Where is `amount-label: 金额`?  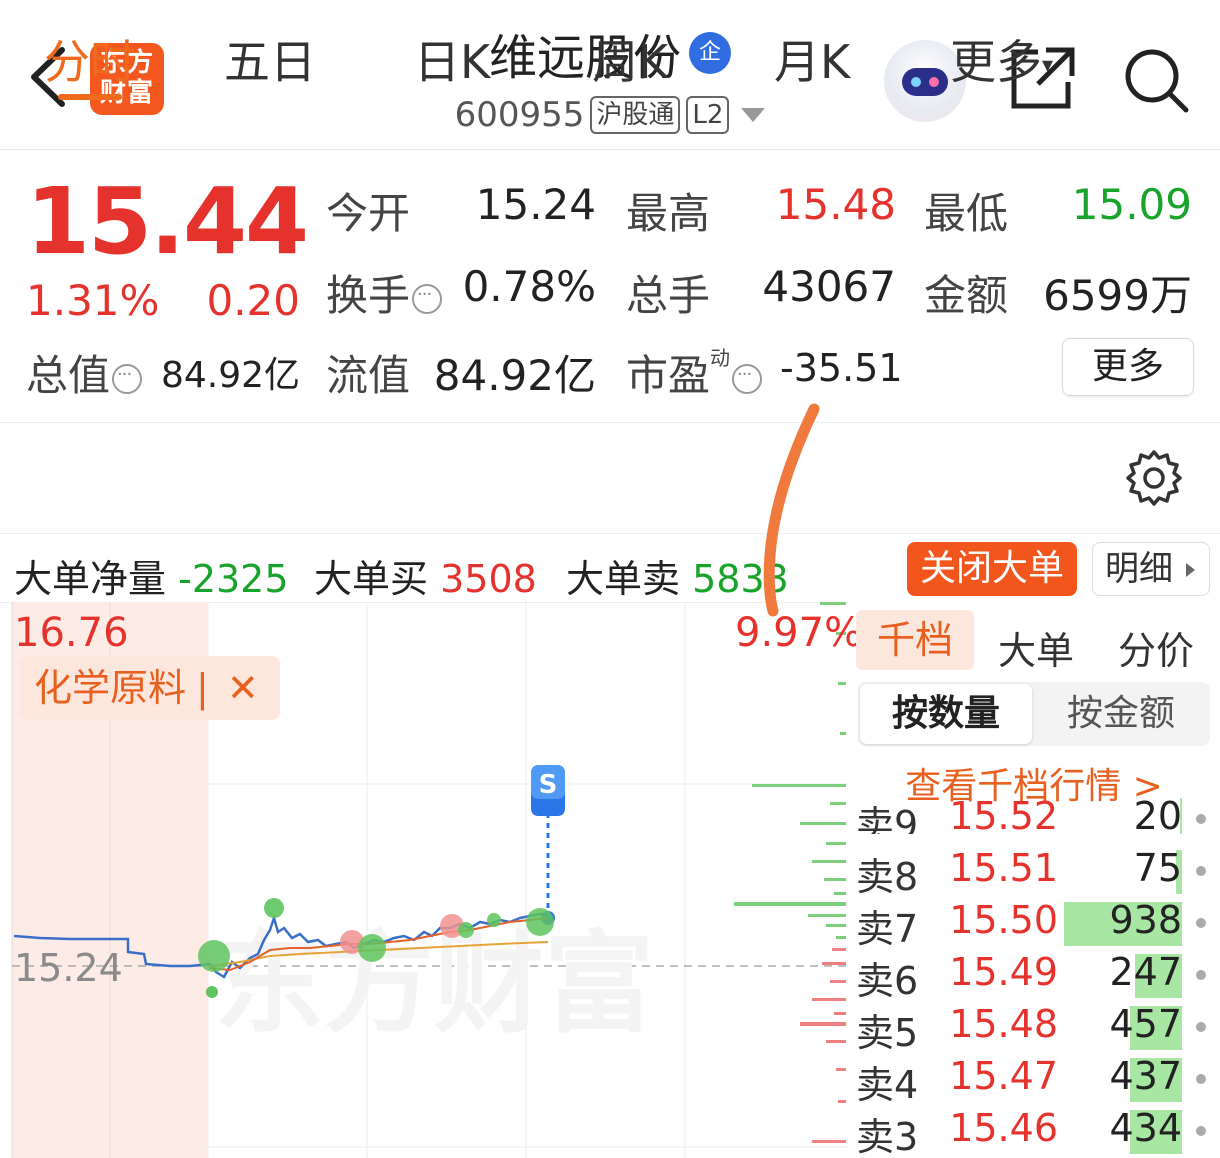 amount-label: 金额 is located at coordinates (966, 295).